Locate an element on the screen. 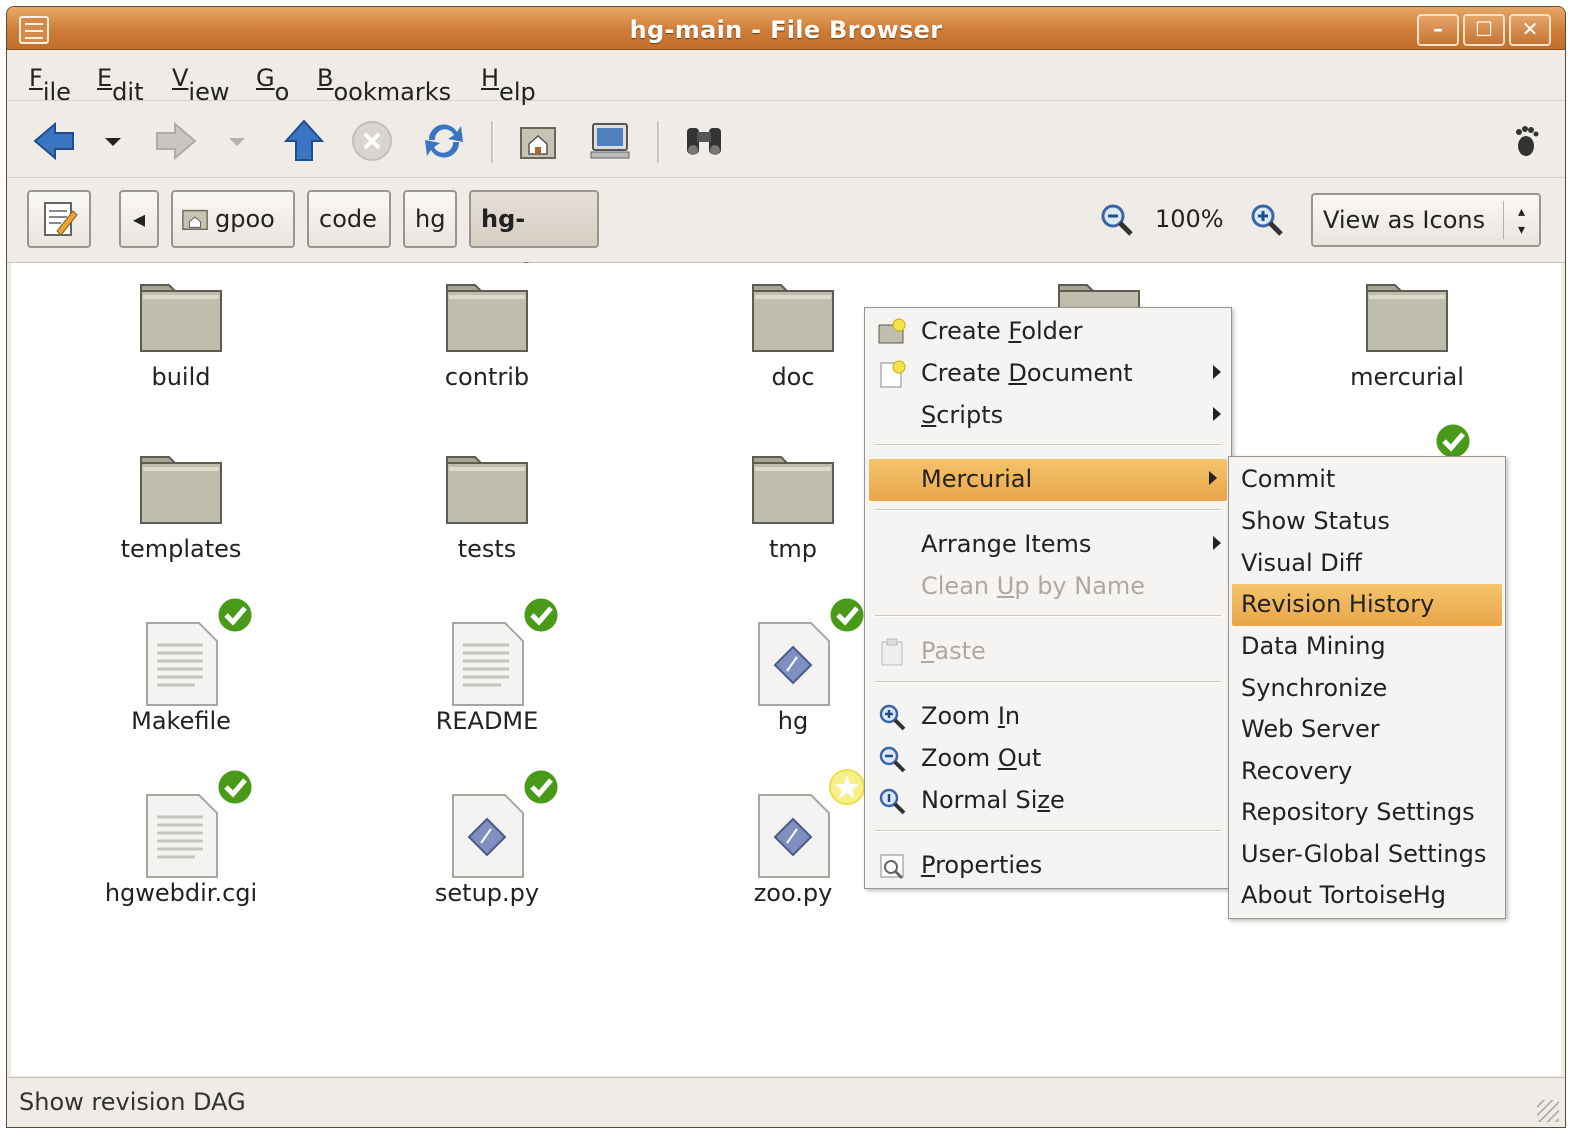 This screenshot has height=1137, width=1587. home-folder-icon is located at coordinates (195, 219).